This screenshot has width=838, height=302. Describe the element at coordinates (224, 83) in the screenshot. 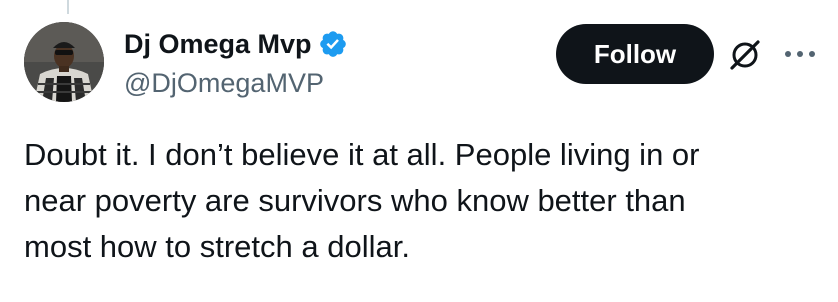

I see `author-handle: @DjOmegaMVP` at that location.